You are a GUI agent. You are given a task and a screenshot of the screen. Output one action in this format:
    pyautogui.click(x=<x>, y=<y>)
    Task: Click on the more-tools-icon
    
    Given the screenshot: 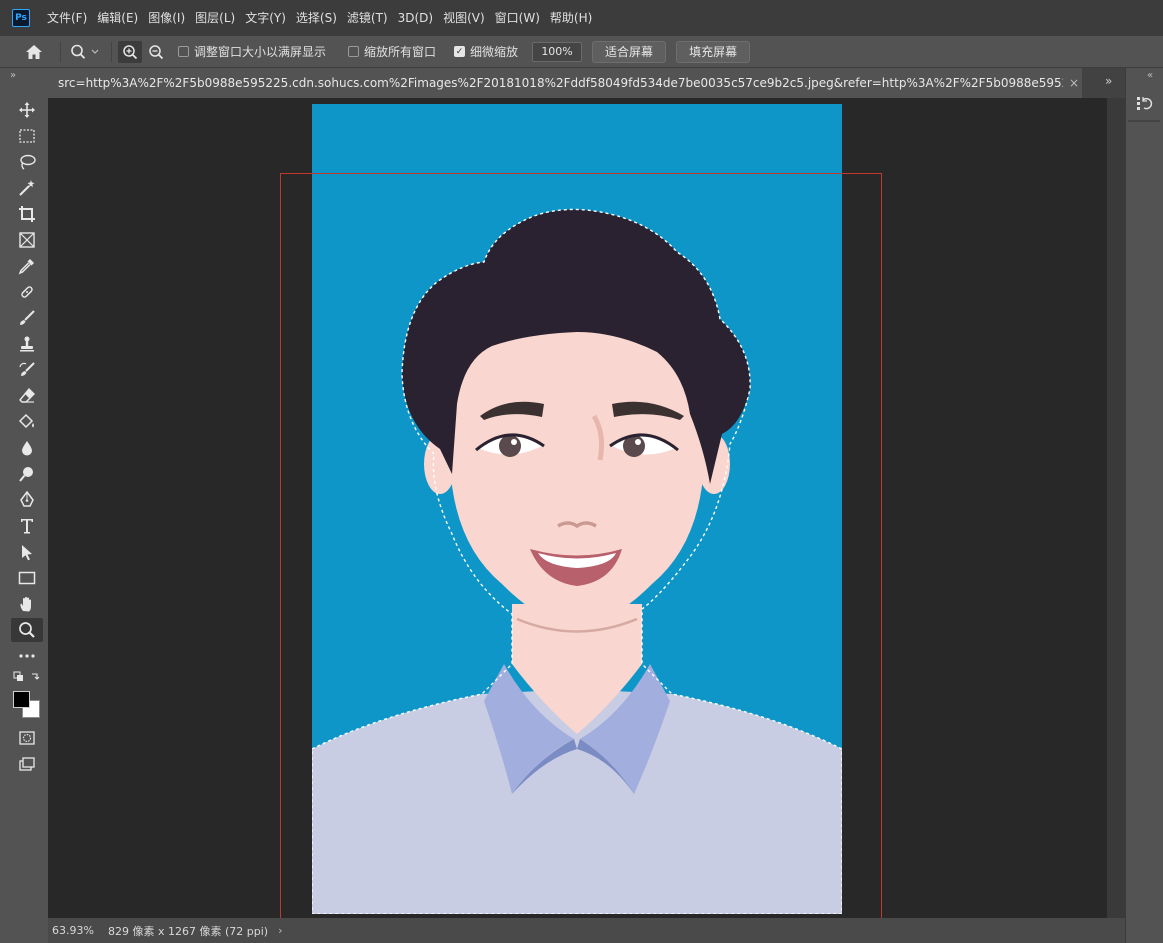 What is the action you would take?
    pyautogui.click(x=27, y=656)
    